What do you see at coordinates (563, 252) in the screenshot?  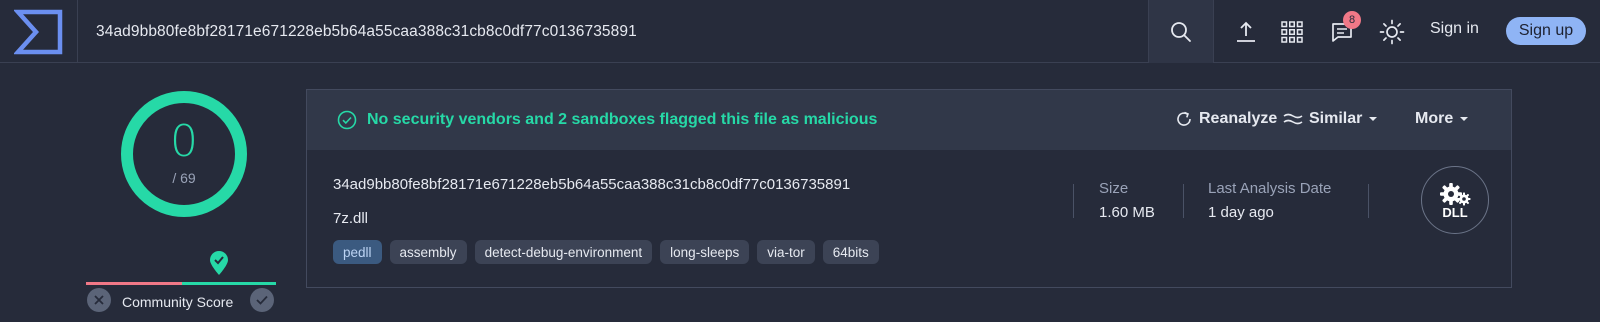 I see `tag-detect-debug-environment: detect-debug-environment` at bounding box center [563, 252].